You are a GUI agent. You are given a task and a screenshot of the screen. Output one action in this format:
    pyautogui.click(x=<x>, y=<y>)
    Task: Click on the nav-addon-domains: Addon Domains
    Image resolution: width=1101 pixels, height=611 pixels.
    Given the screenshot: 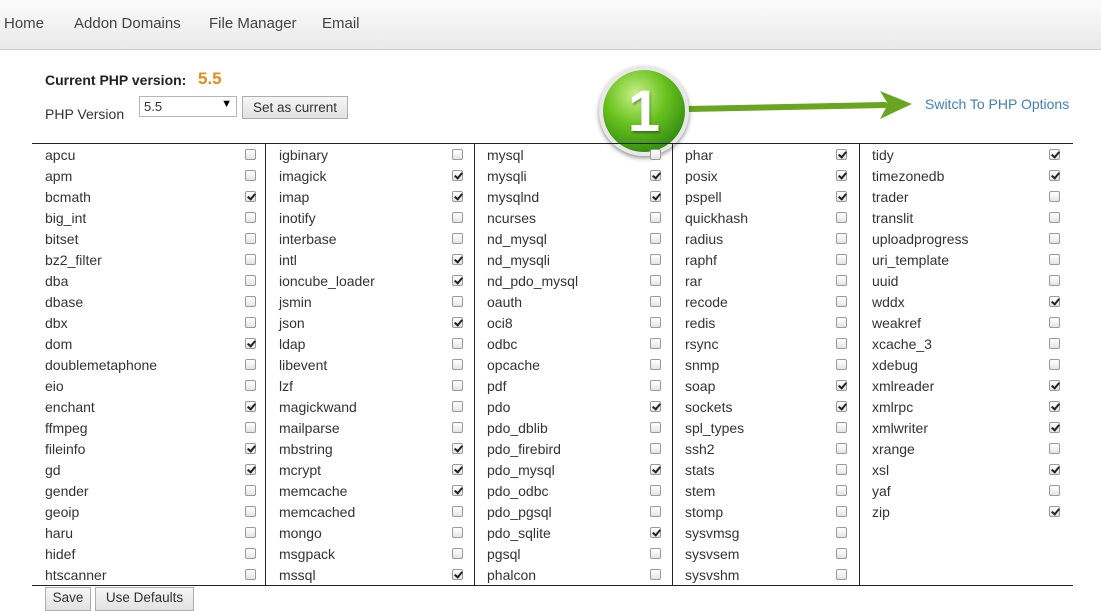 What is the action you would take?
    pyautogui.click(x=127, y=23)
    